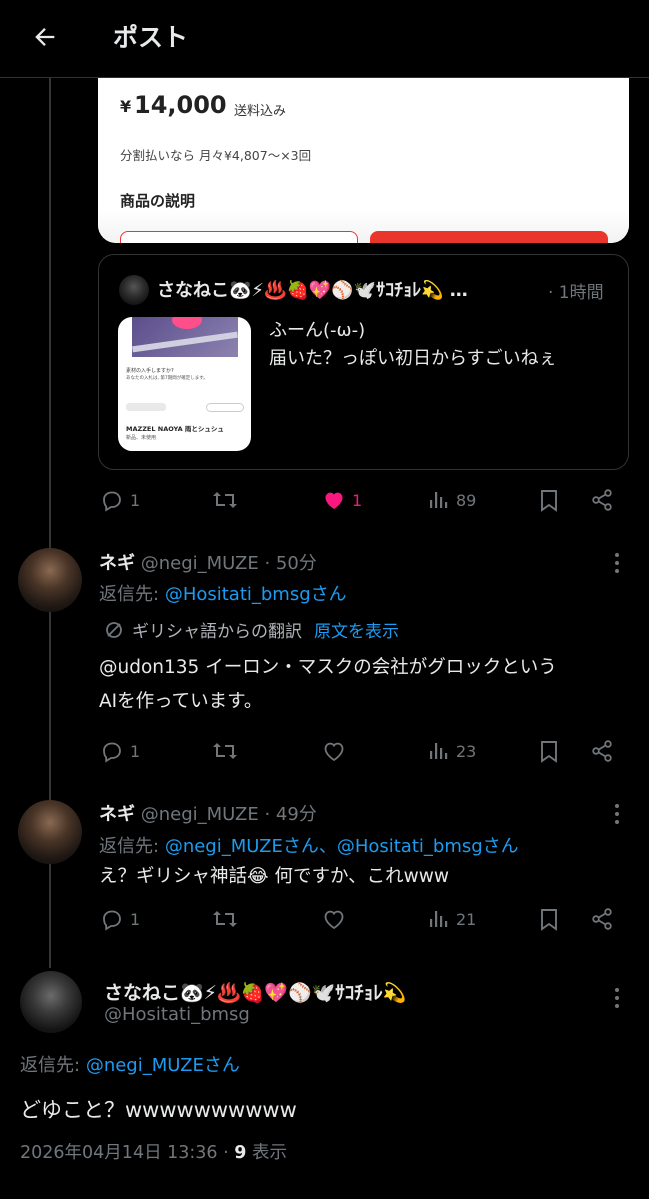 The width and height of the screenshot is (649, 1199). What do you see at coordinates (413, 345) in the screenshot?
I see `quoted-text: ふーん(-ω-) 届いた？っぽい初日からすごいねぇ` at bounding box center [413, 345].